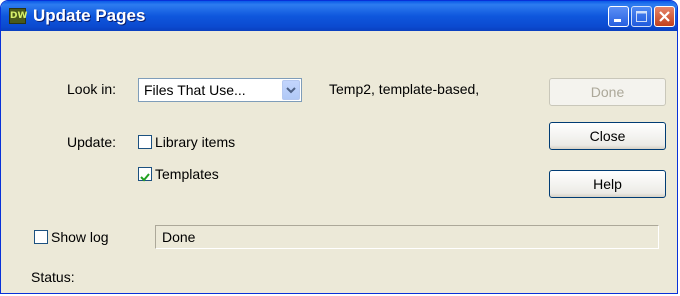 The height and width of the screenshot is (296, 680). Describe the element at coordinates (339, 16) in the screenshot. I see `title-bar: DW Update Pages` at that location.